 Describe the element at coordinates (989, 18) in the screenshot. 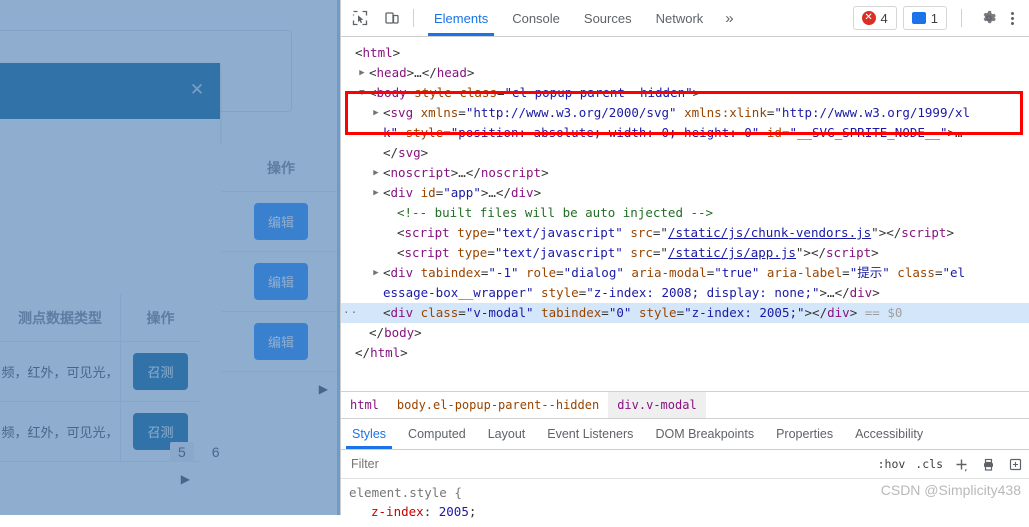

I see `gear-icon` at that location.